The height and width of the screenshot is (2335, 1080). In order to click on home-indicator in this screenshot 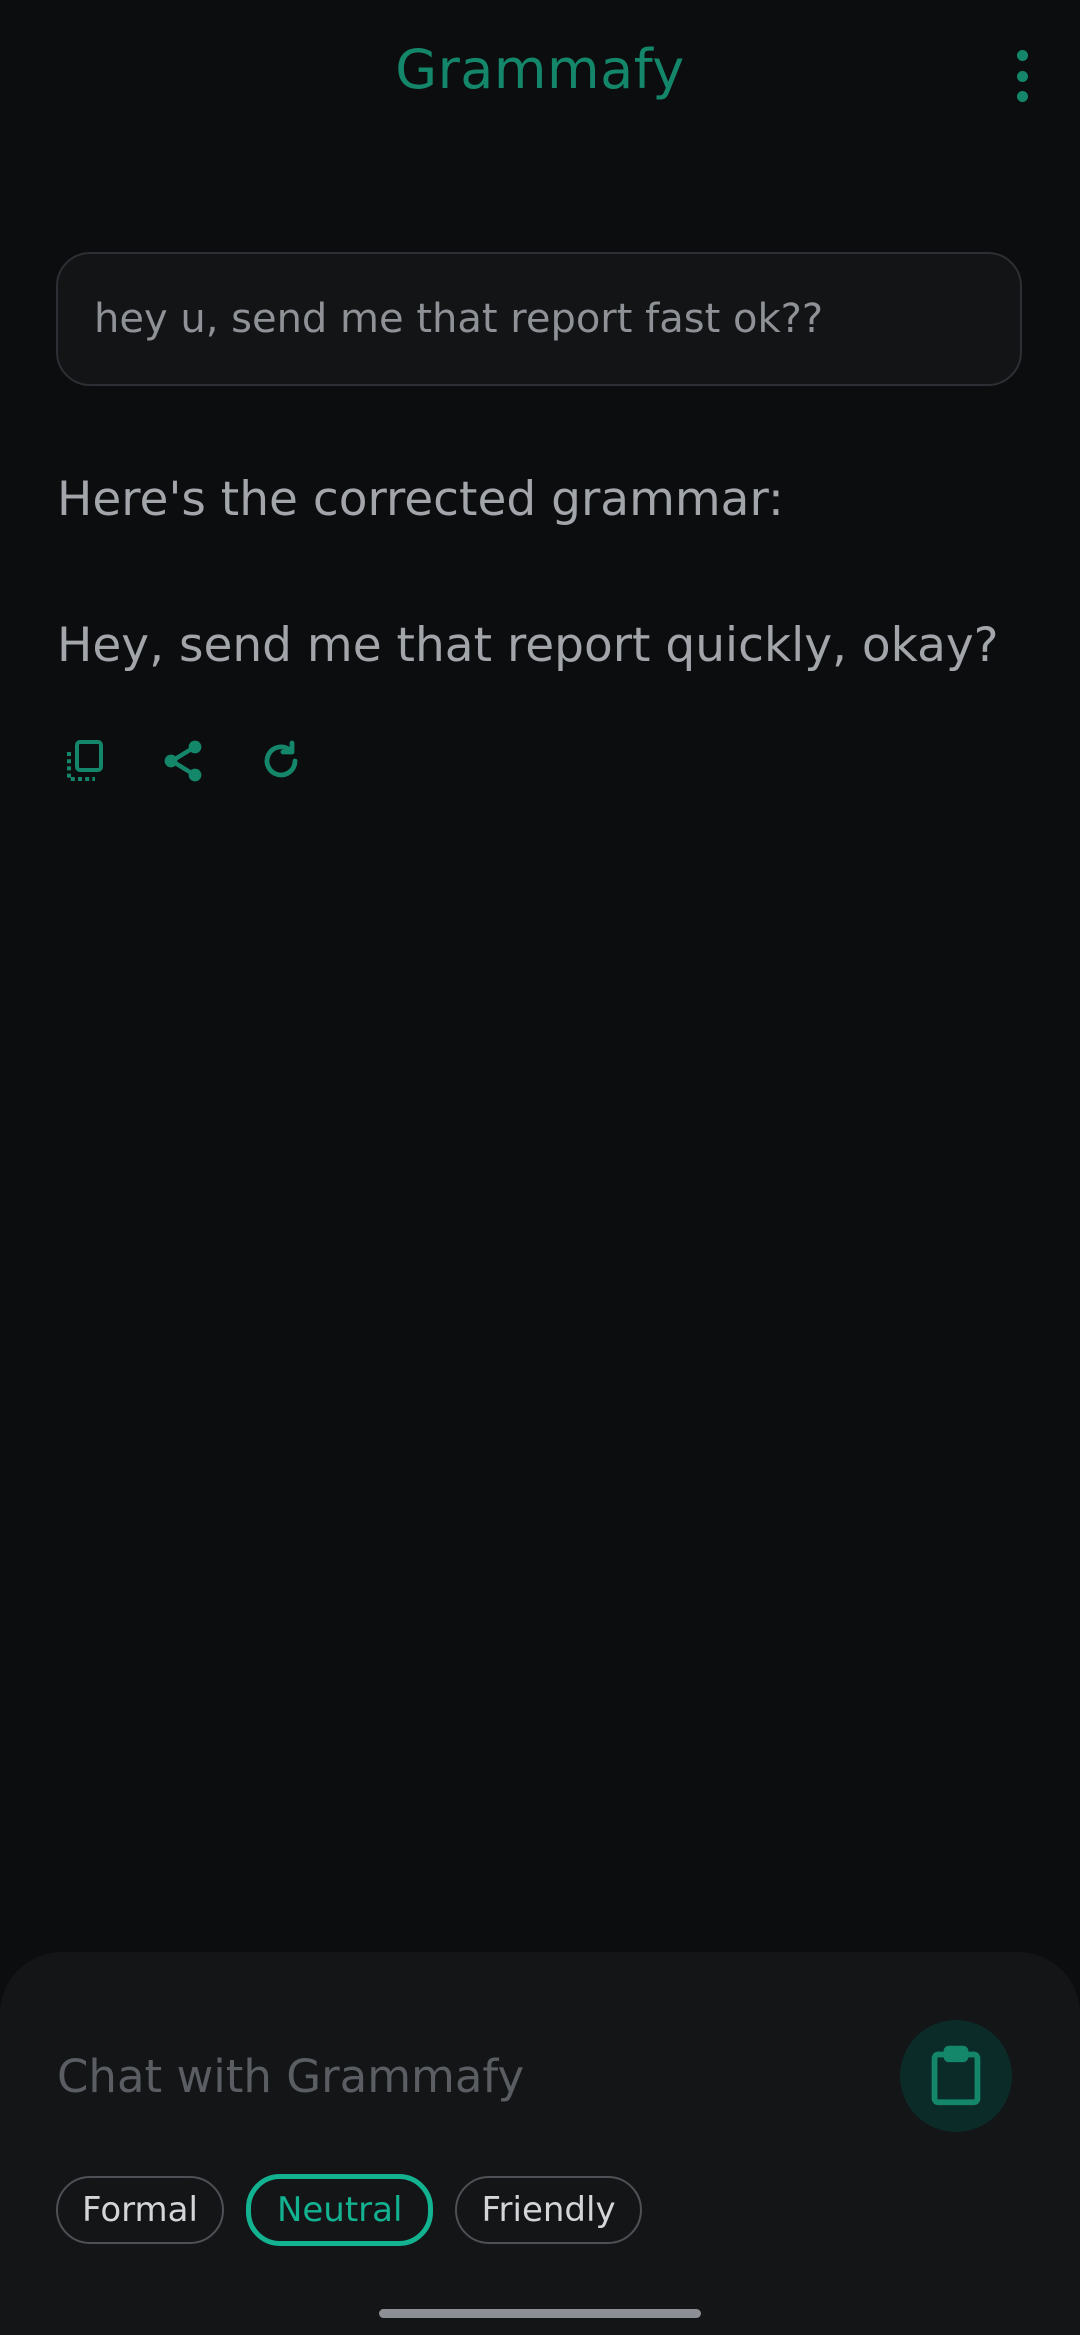, I will do `click(540, 2313)`.